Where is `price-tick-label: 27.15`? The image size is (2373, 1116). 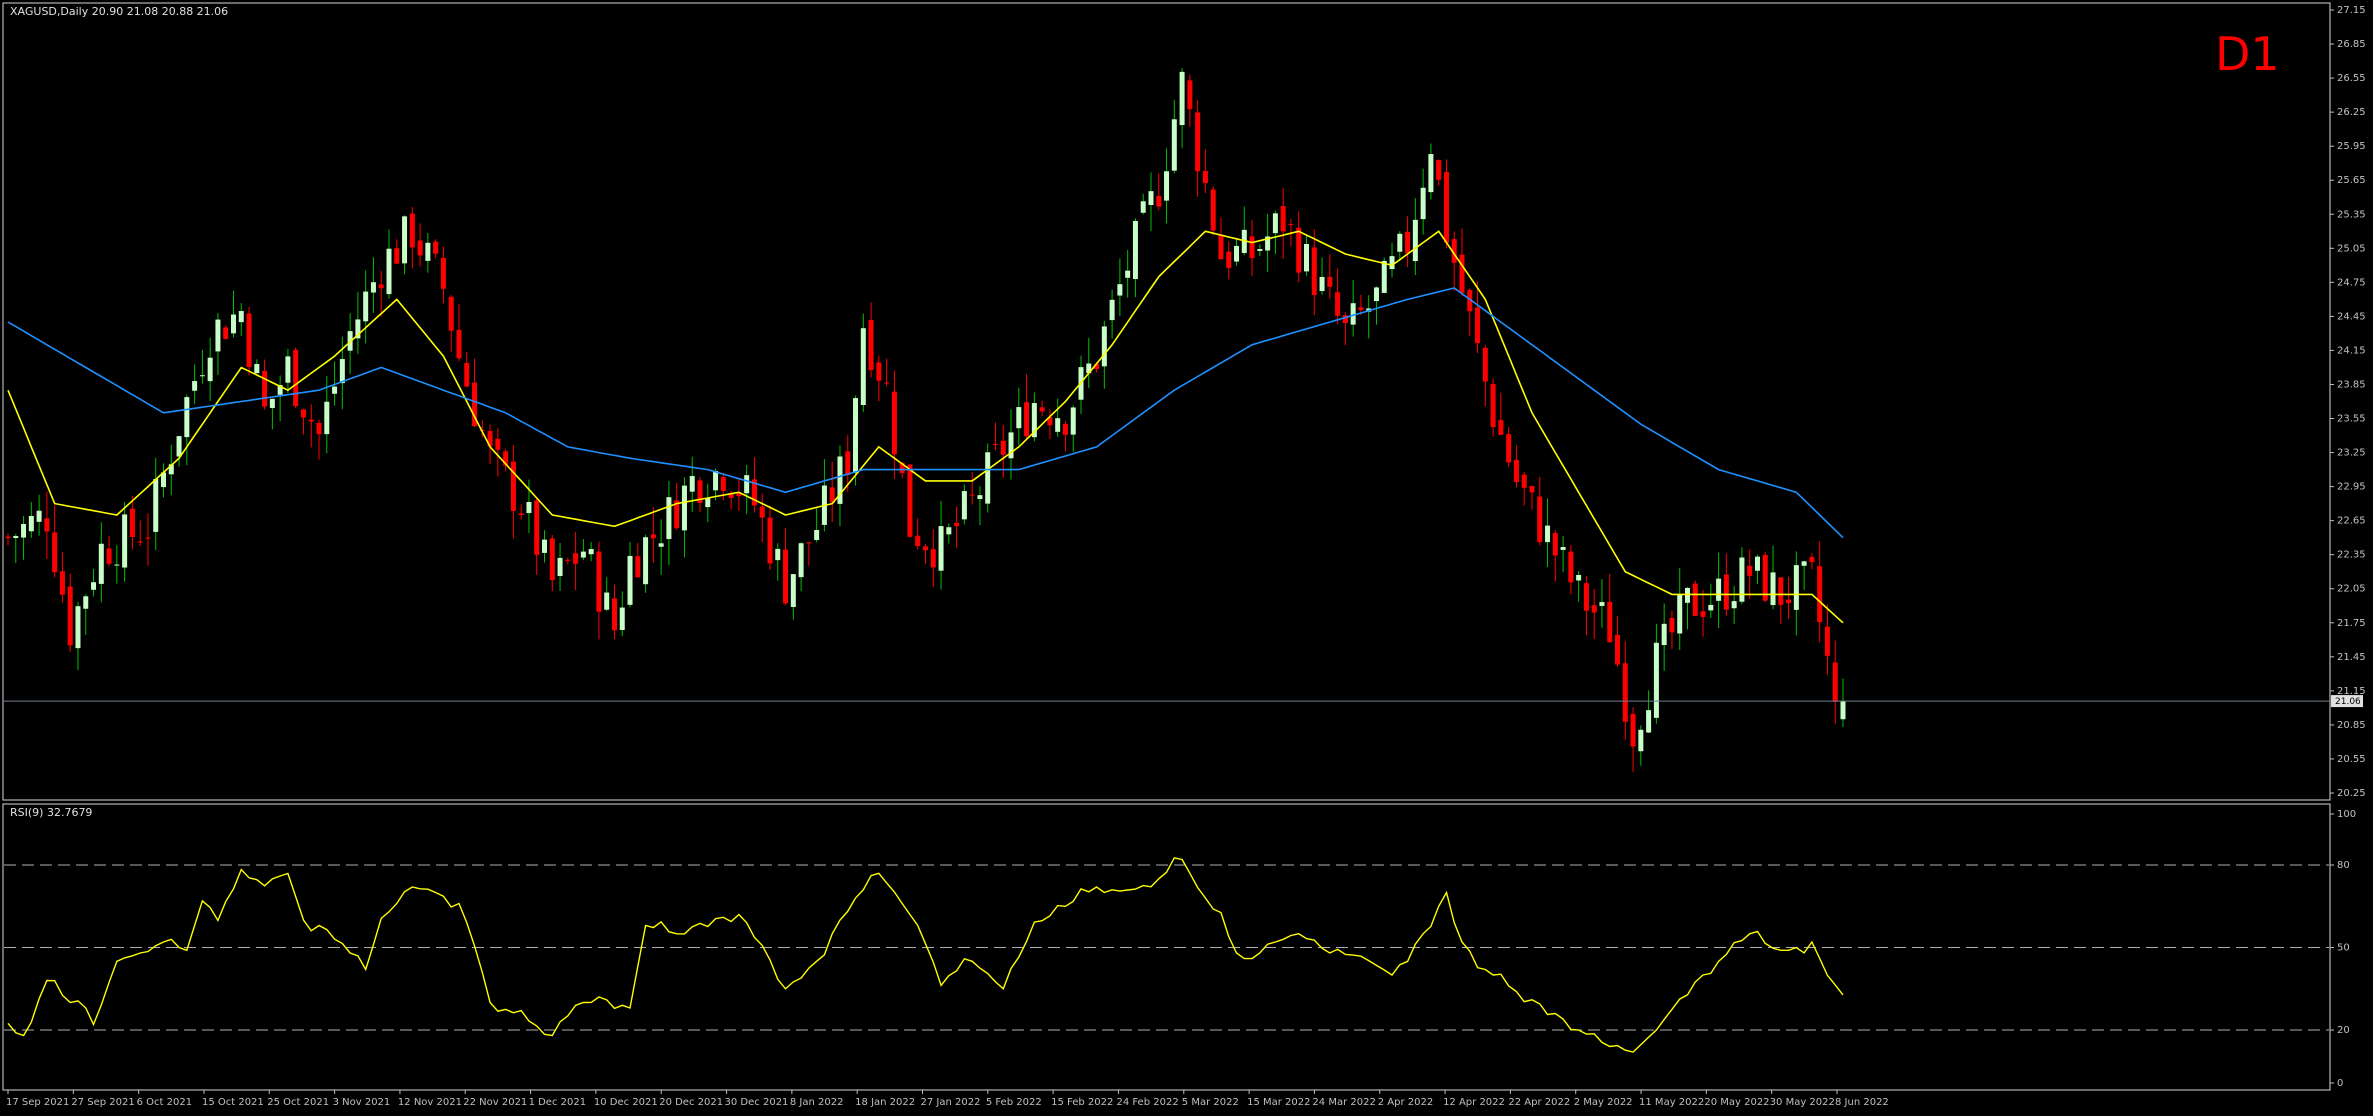
price-tick-label: 27.15 is located at coordinates (2351, 10).